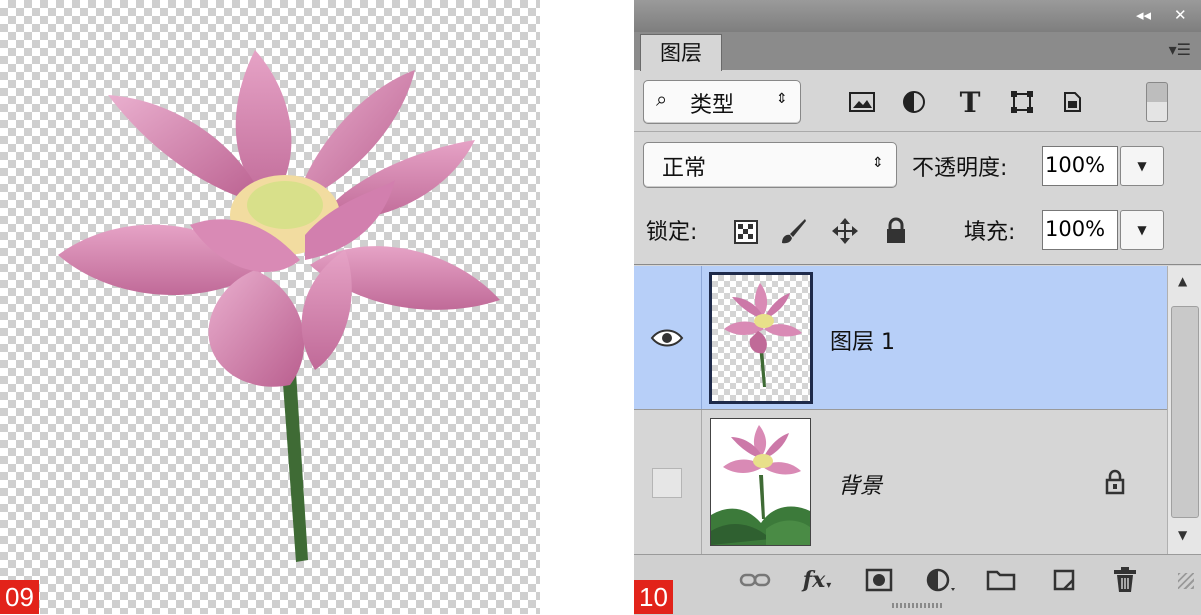 The height and width of the screenshot is (615, 1201). Describe the element at coordinates (1115, 482) in the screenshot. I see `layer-lock-icon` at that location.